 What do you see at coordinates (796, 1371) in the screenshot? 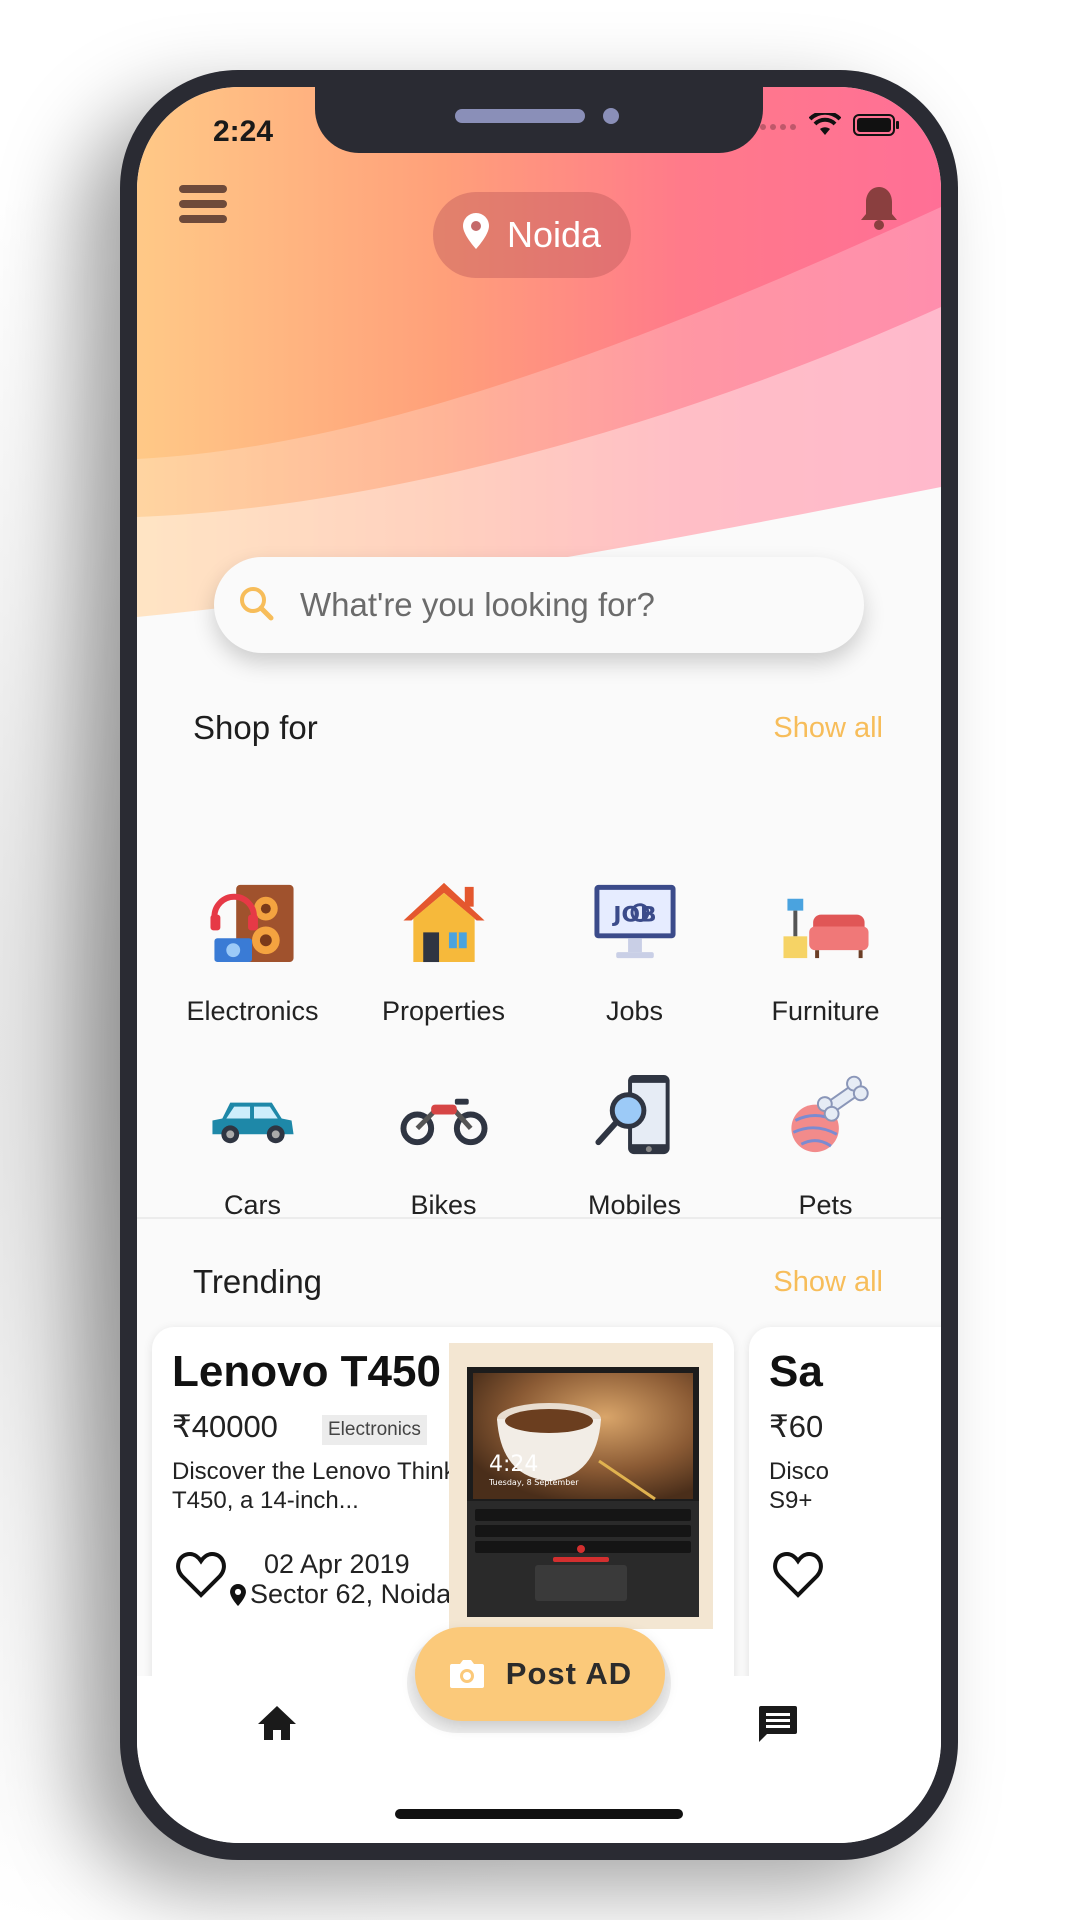
I see `card-title: Sa` at bounding box center [796, 1371].